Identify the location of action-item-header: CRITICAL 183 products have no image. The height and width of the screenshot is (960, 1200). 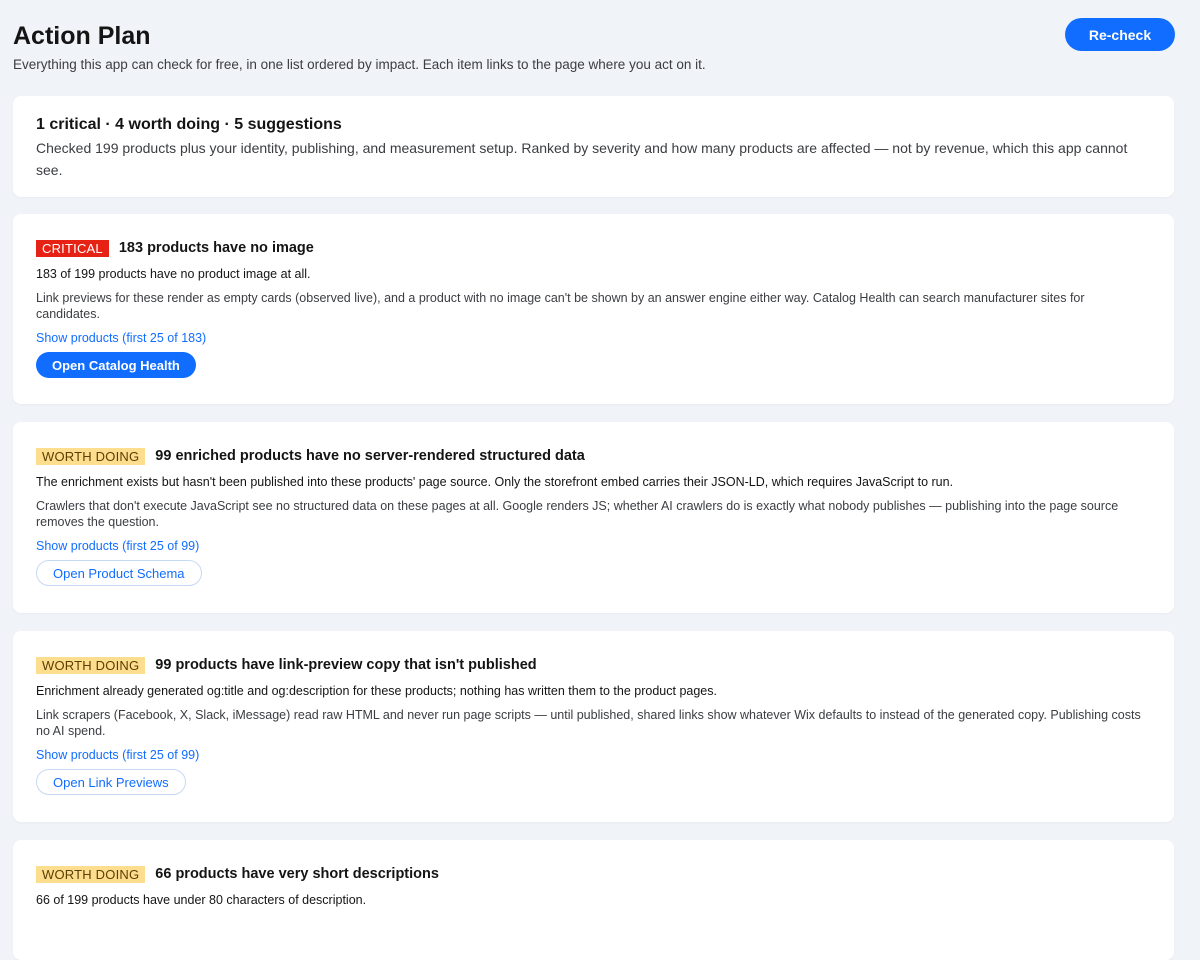
(593, 248).